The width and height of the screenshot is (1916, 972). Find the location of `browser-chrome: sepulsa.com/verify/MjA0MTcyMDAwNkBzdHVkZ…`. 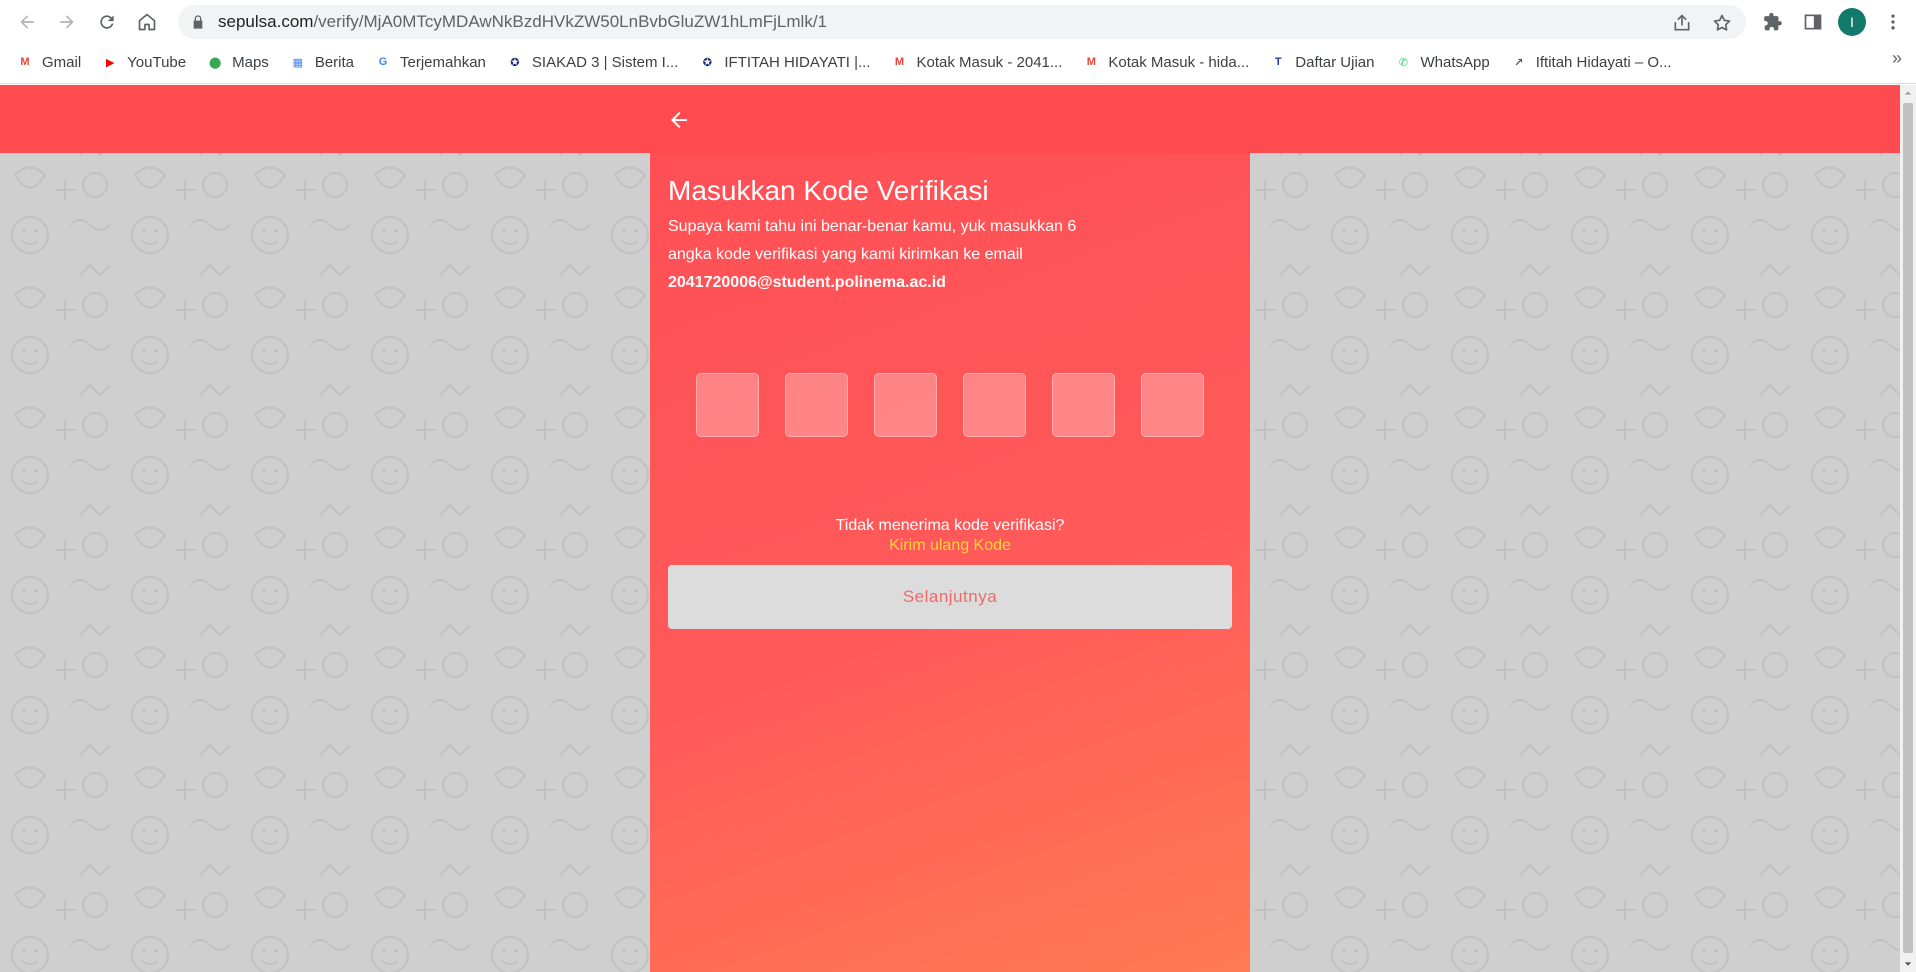

browser-chrome: sepulsa.com/verify/MjA0MTcyMDAwNkBzdHVkZ… is located at coordinates (958, 42).